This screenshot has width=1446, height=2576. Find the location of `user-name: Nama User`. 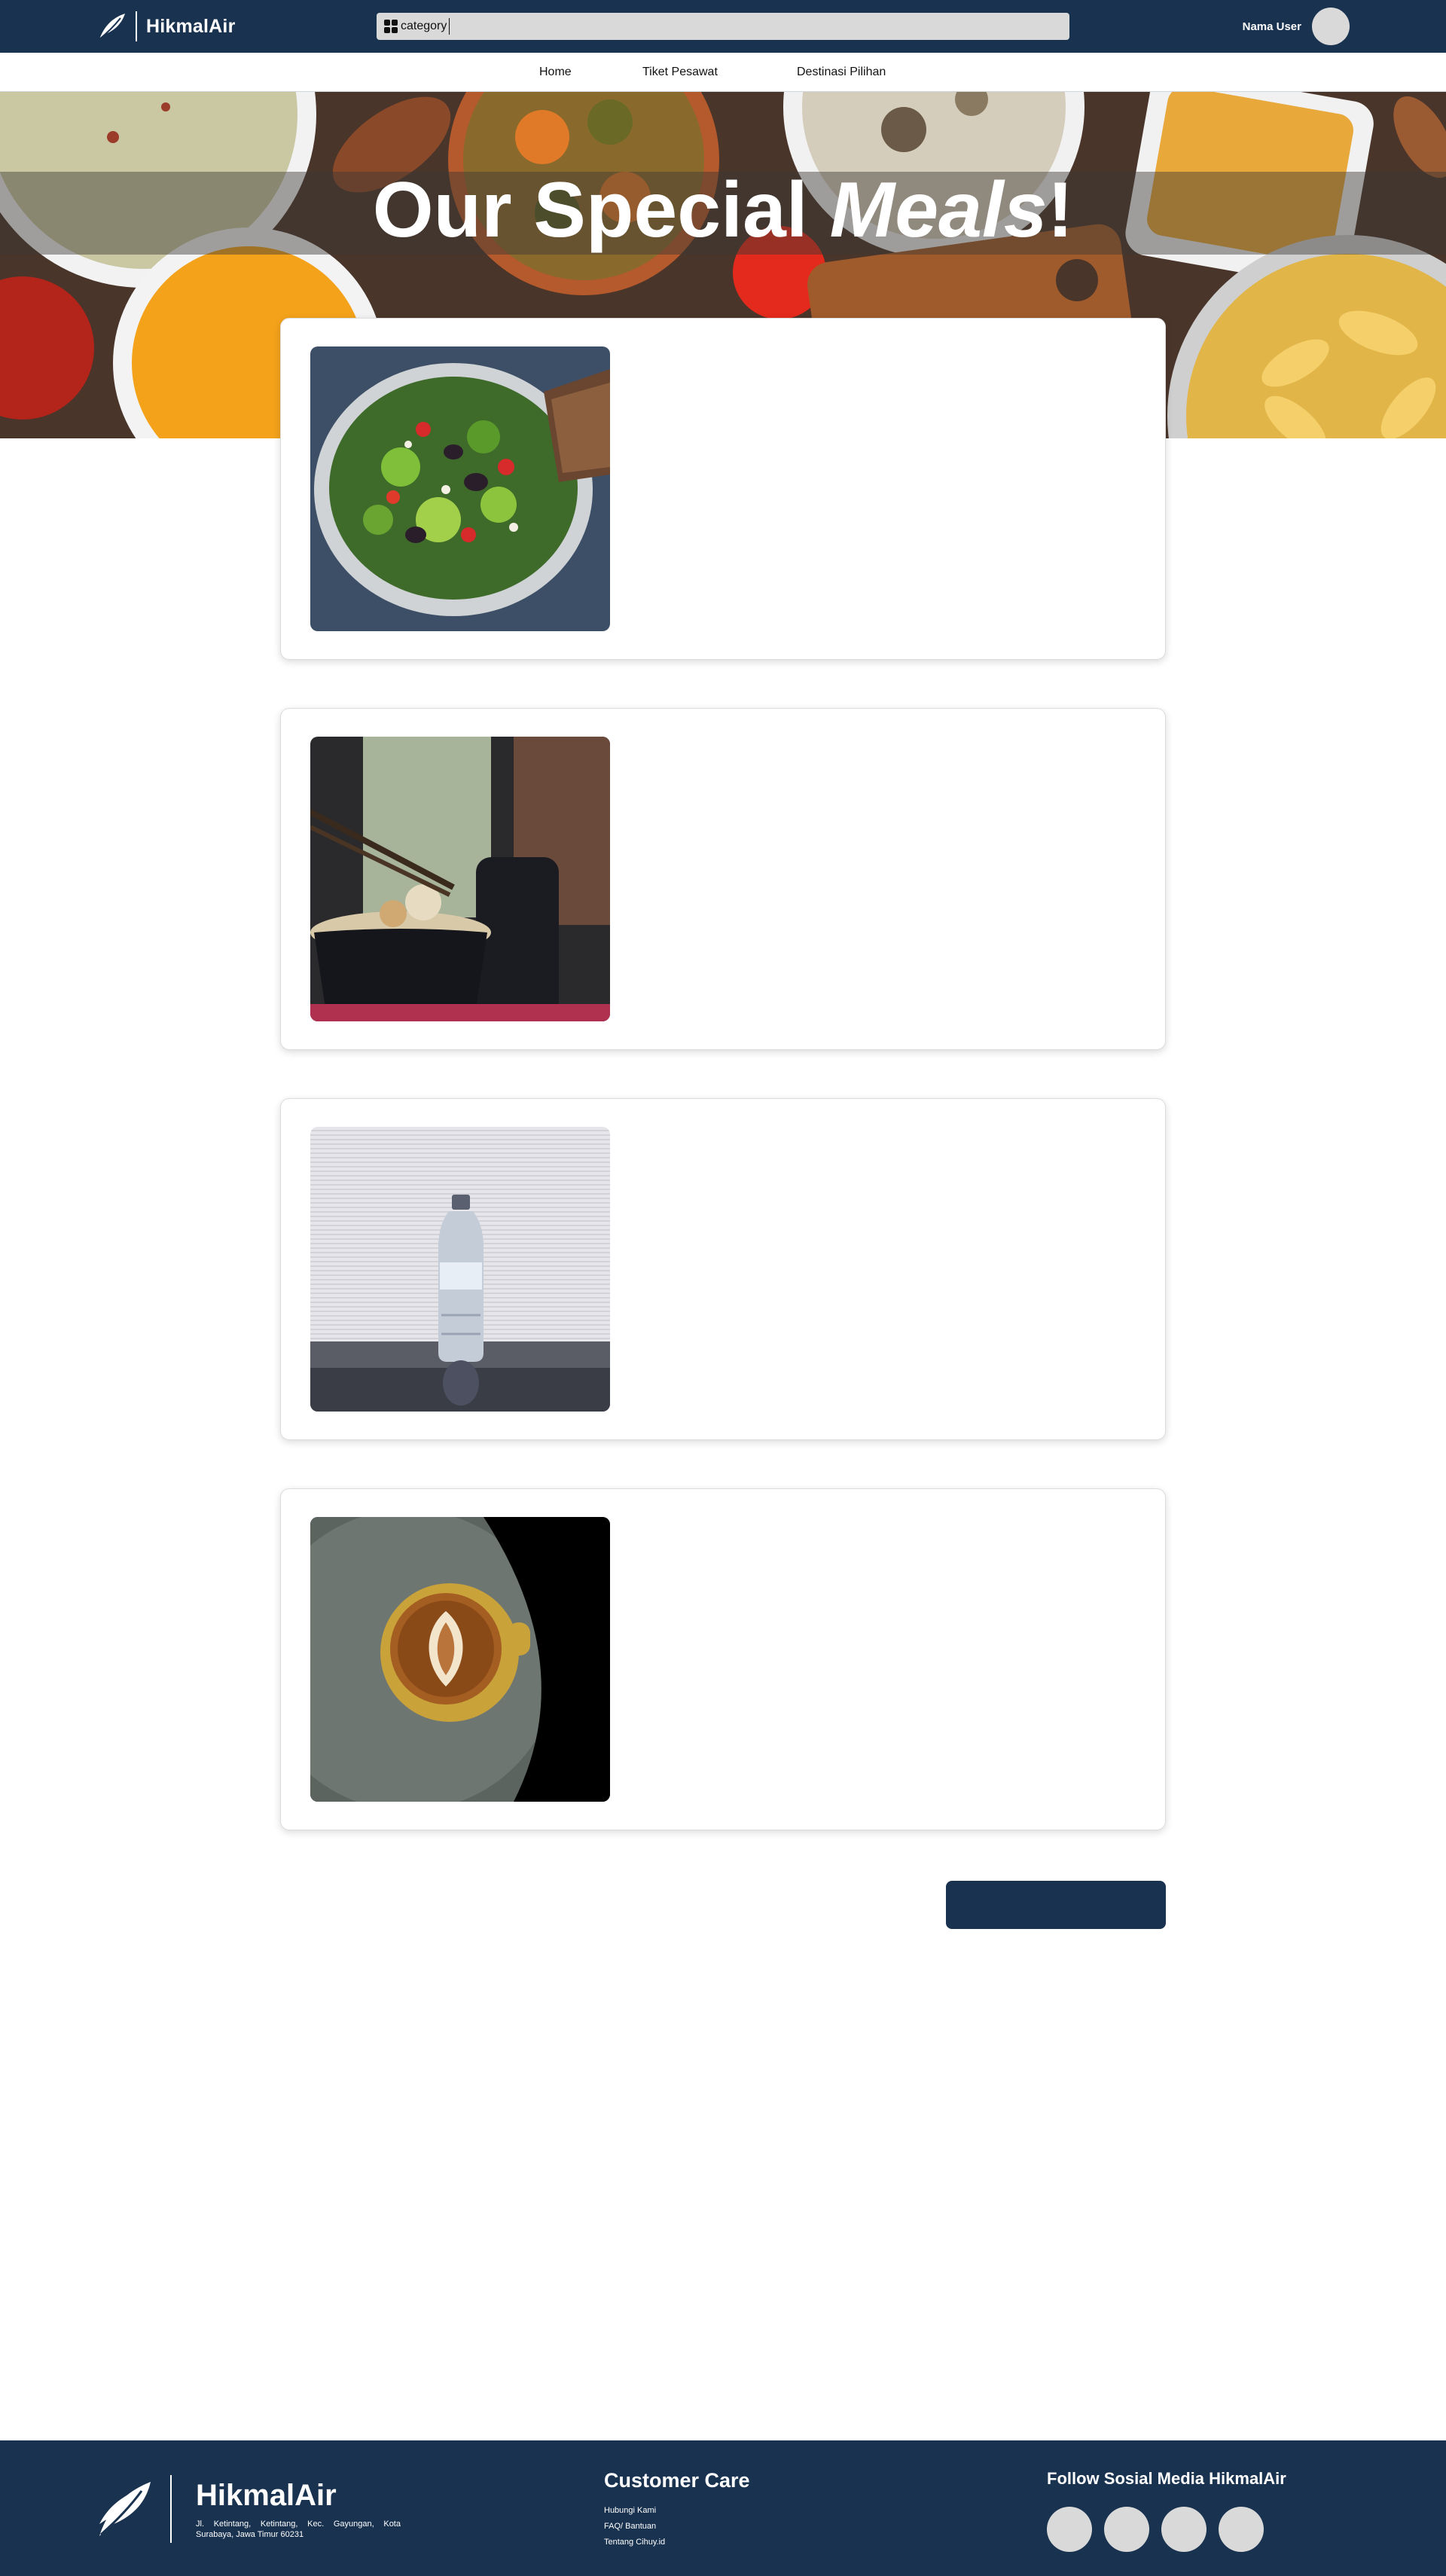

user-name: Nama User is located at coordinates (1272, 27).